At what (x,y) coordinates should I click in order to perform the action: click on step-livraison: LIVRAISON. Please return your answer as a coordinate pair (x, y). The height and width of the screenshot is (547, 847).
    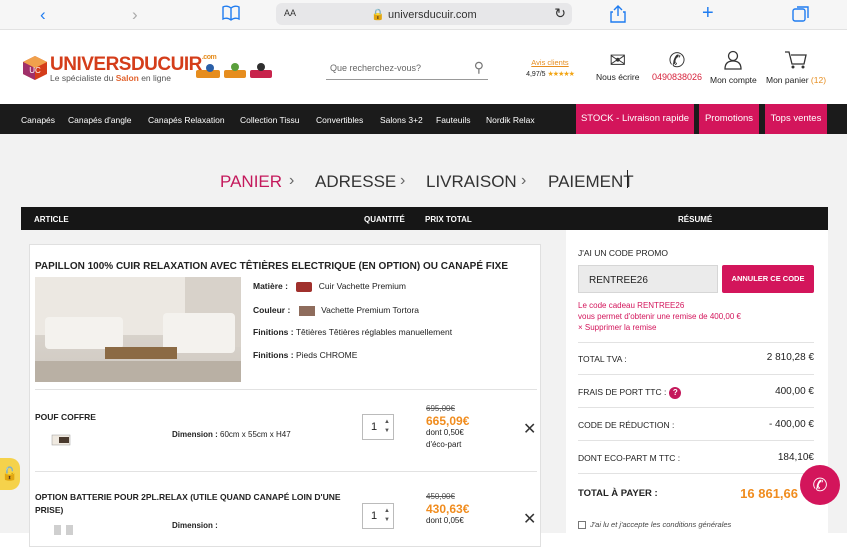
    Looking at the image, I should click on (471, 182).